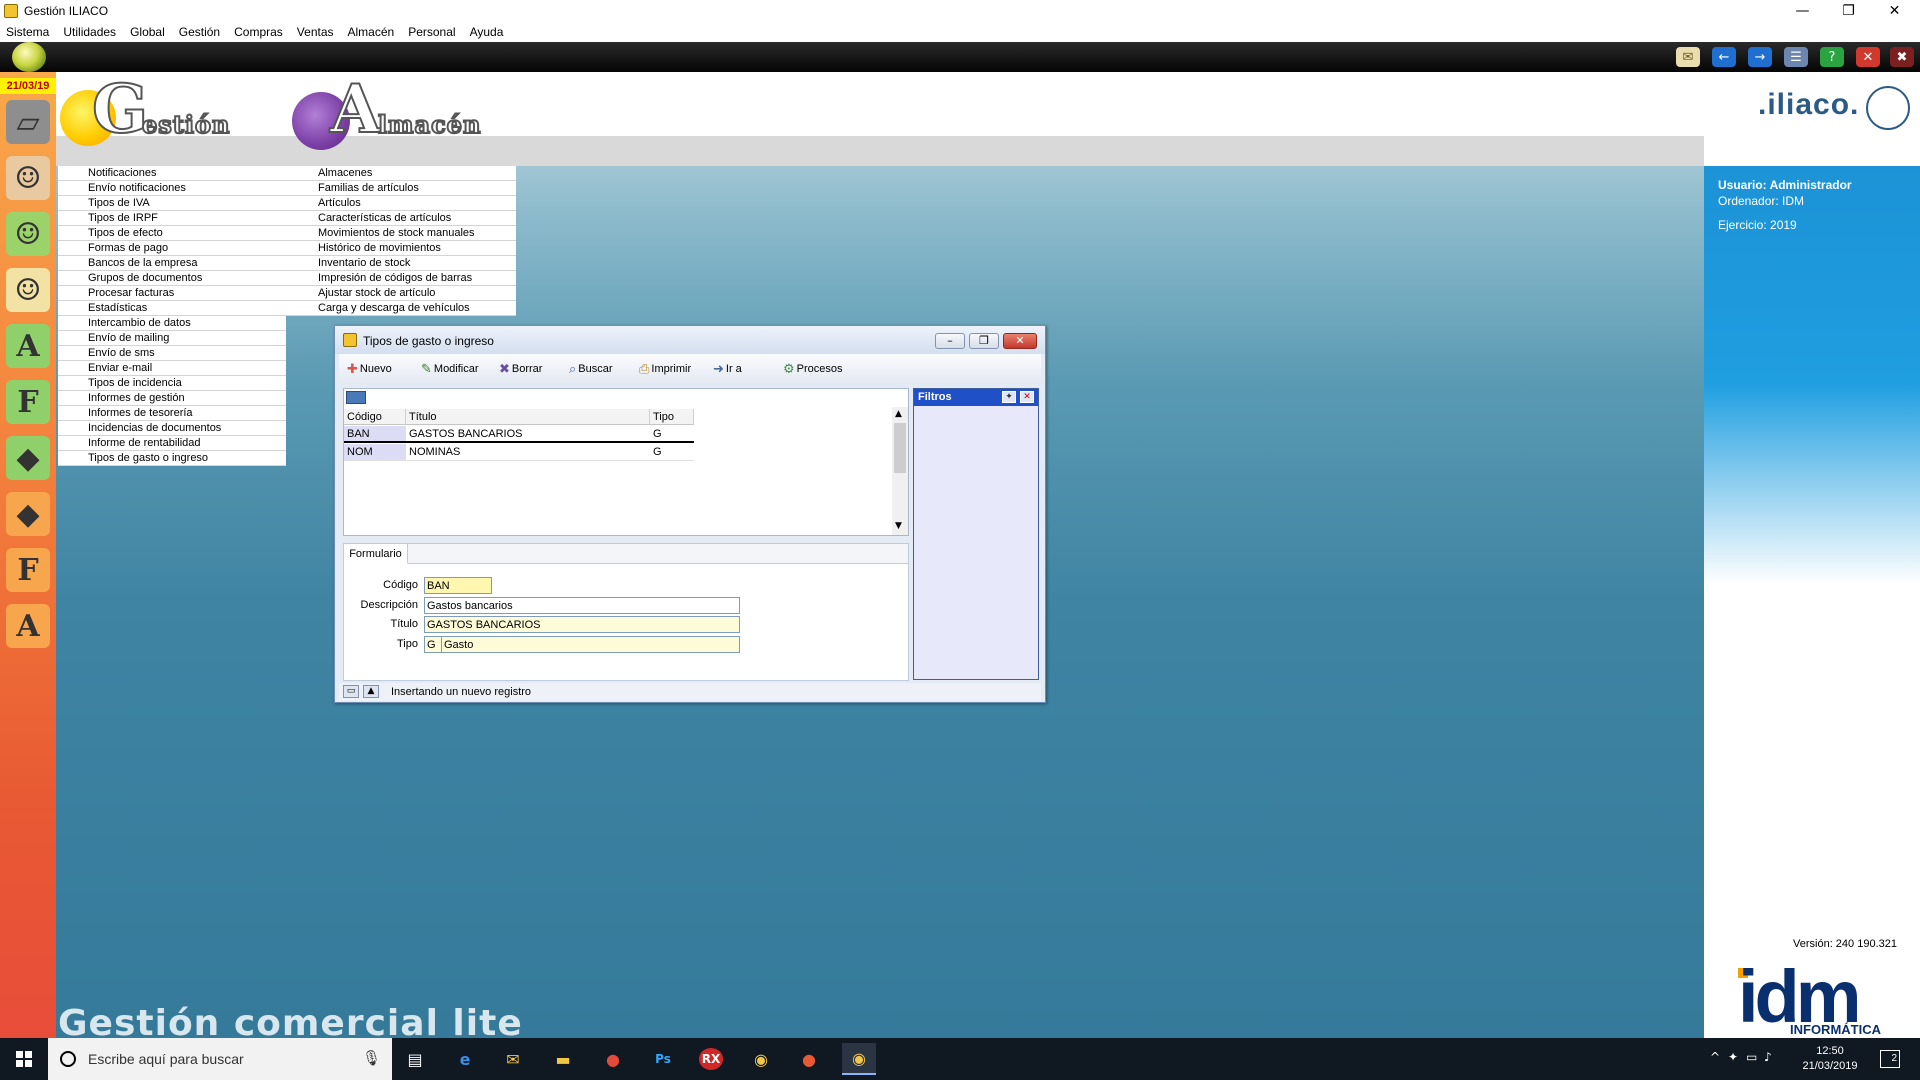  What do you see at coordinates (711, 1059) in the screenshot?
I see `rx-app-icon: RX` at bounding box center [711, 1059].